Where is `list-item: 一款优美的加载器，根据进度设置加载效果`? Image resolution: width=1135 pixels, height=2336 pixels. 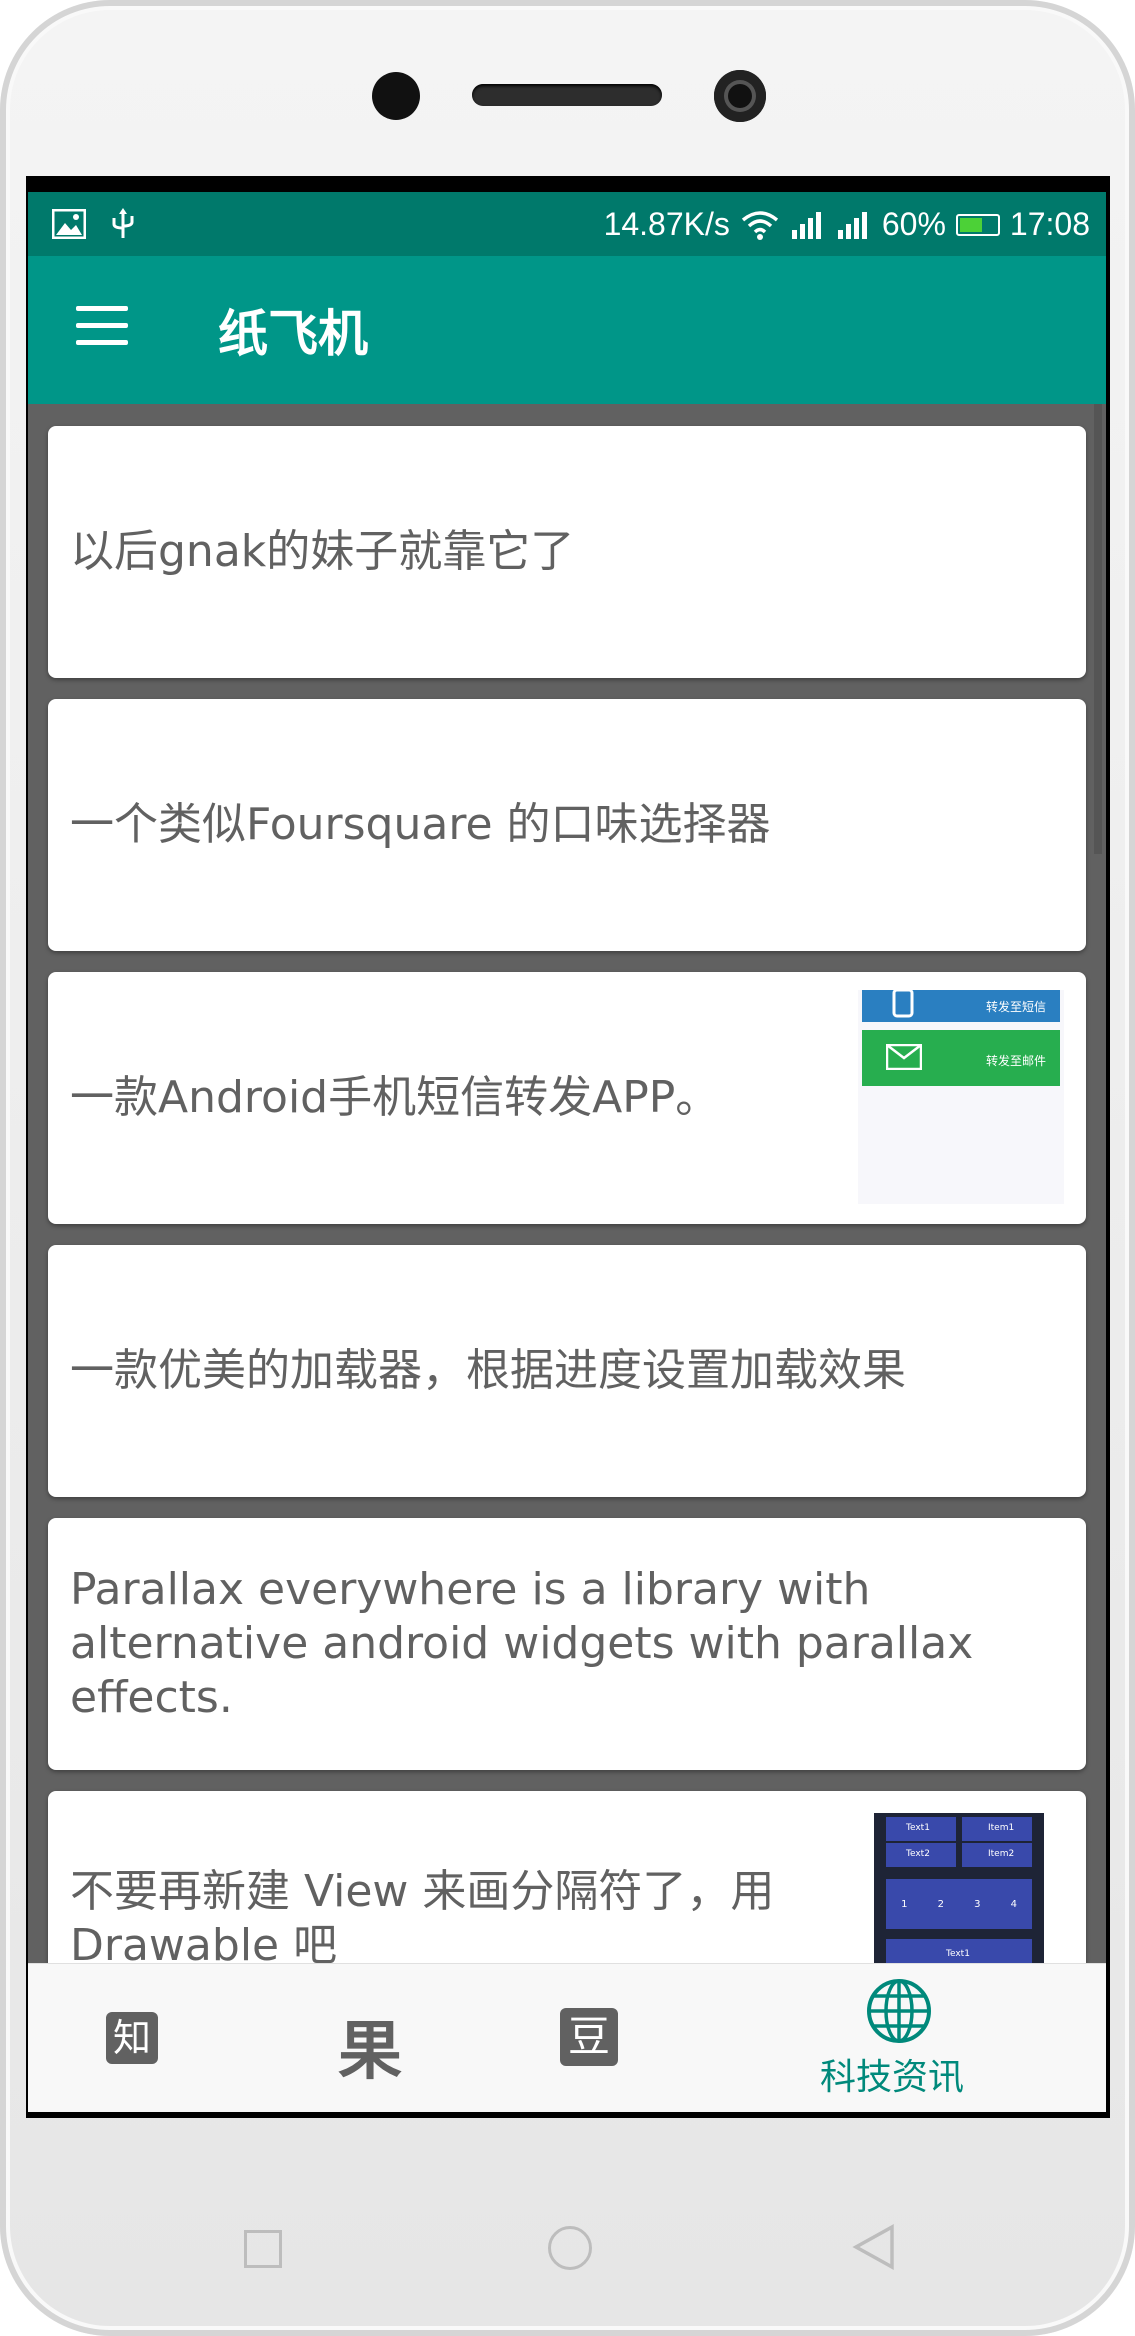
list-item: 一款优美的加载器，根据进度设置加载效果 is located at coordinates (567, 1371).